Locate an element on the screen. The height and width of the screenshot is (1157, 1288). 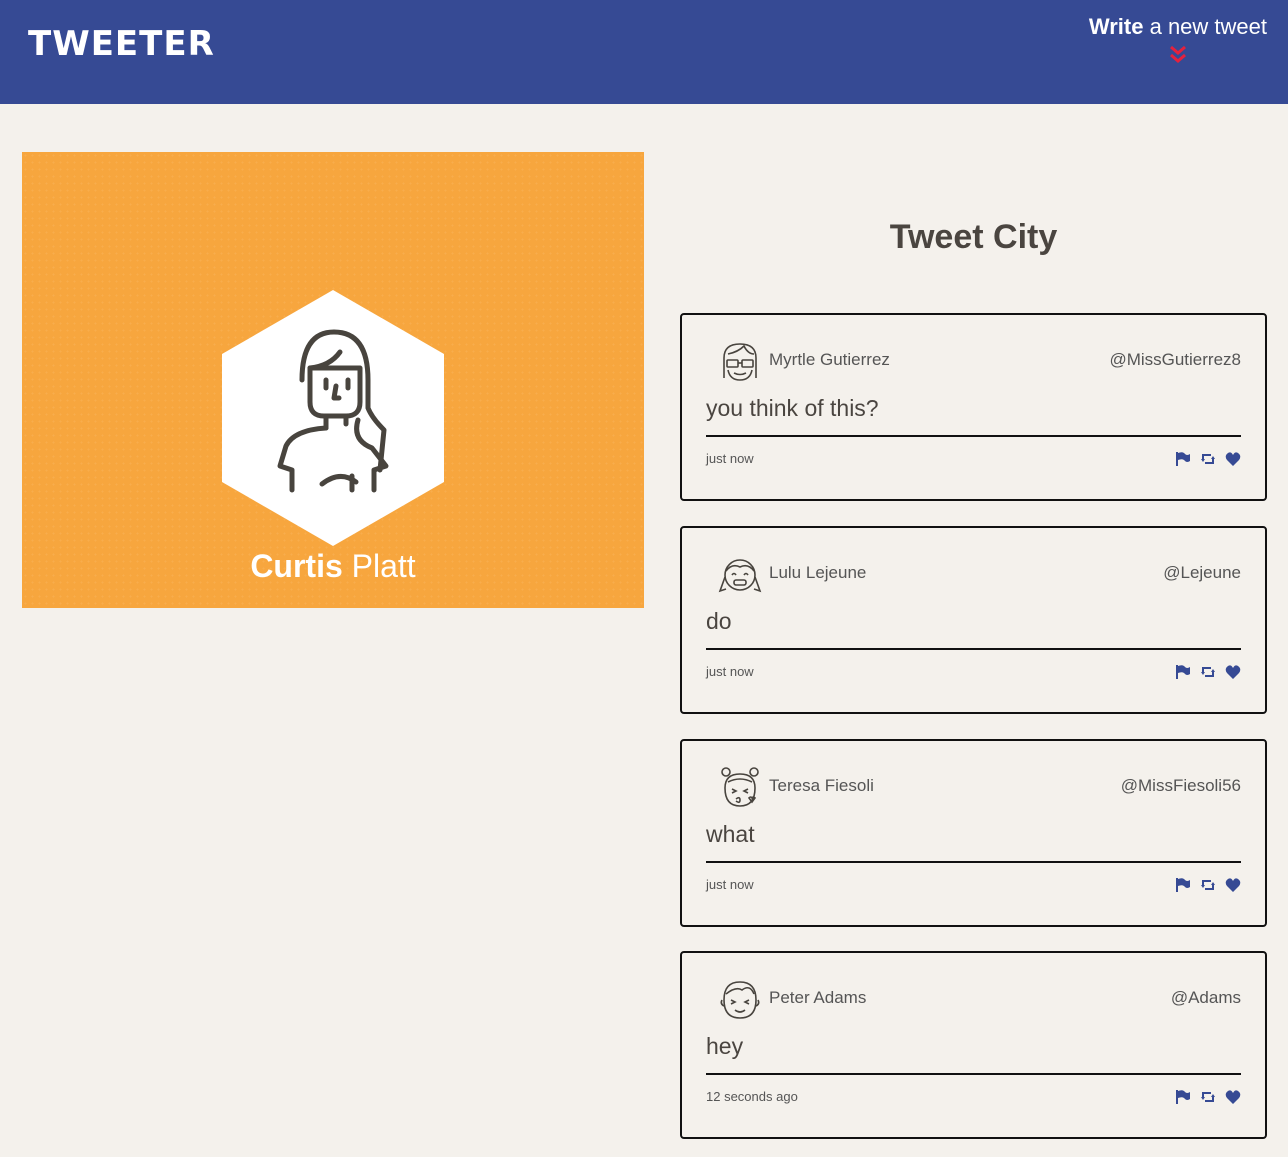
feed-title: Tweet City is located at coordinates (973, 237).